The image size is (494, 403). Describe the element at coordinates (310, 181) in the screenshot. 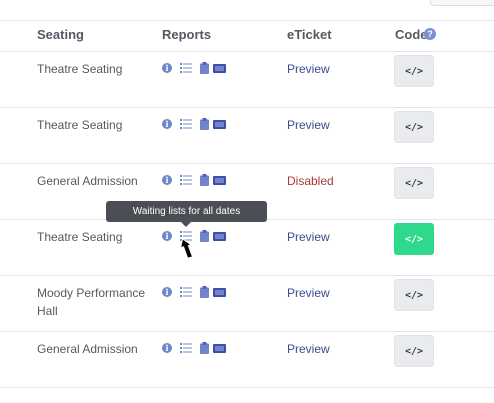

I see `eticket-status: Disabled` at that location.